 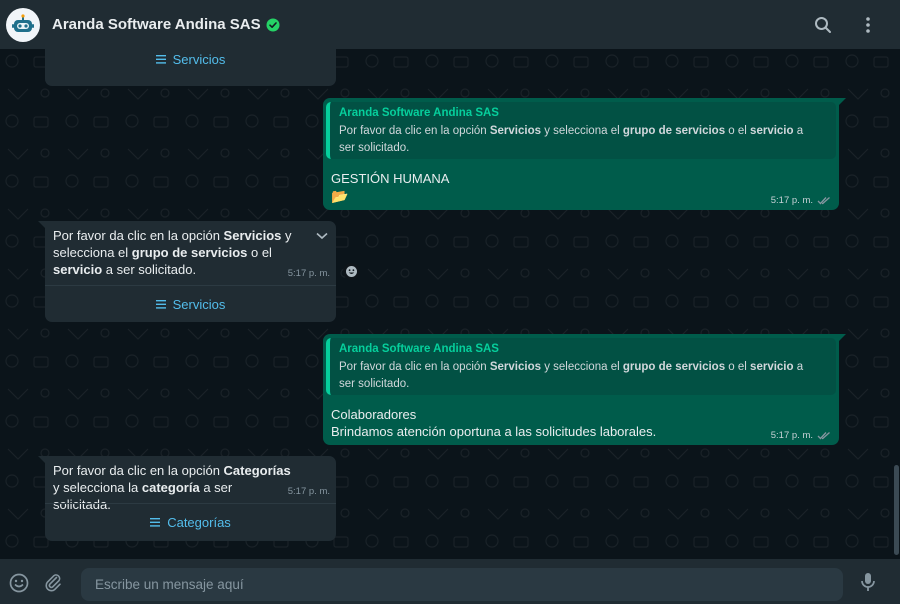 I want to click on emoji-button, so click(x=19, y=583).